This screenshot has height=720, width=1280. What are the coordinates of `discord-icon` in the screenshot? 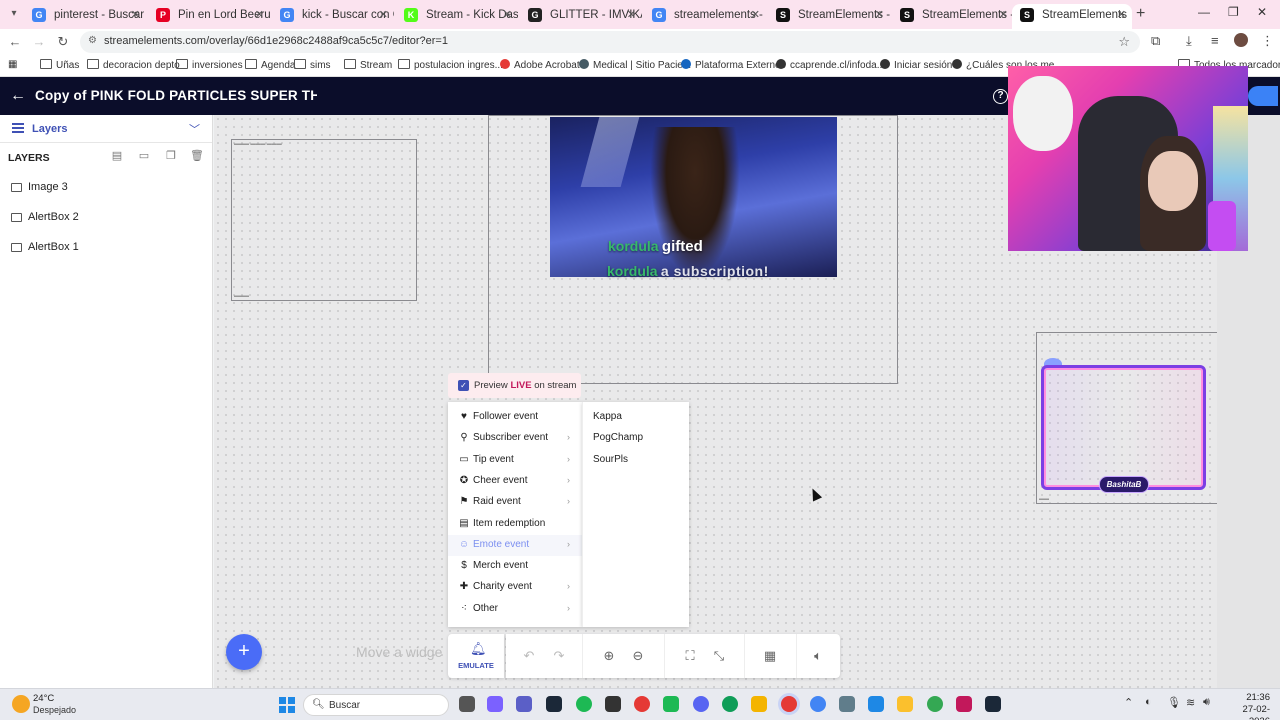 It's located at (701, 704).